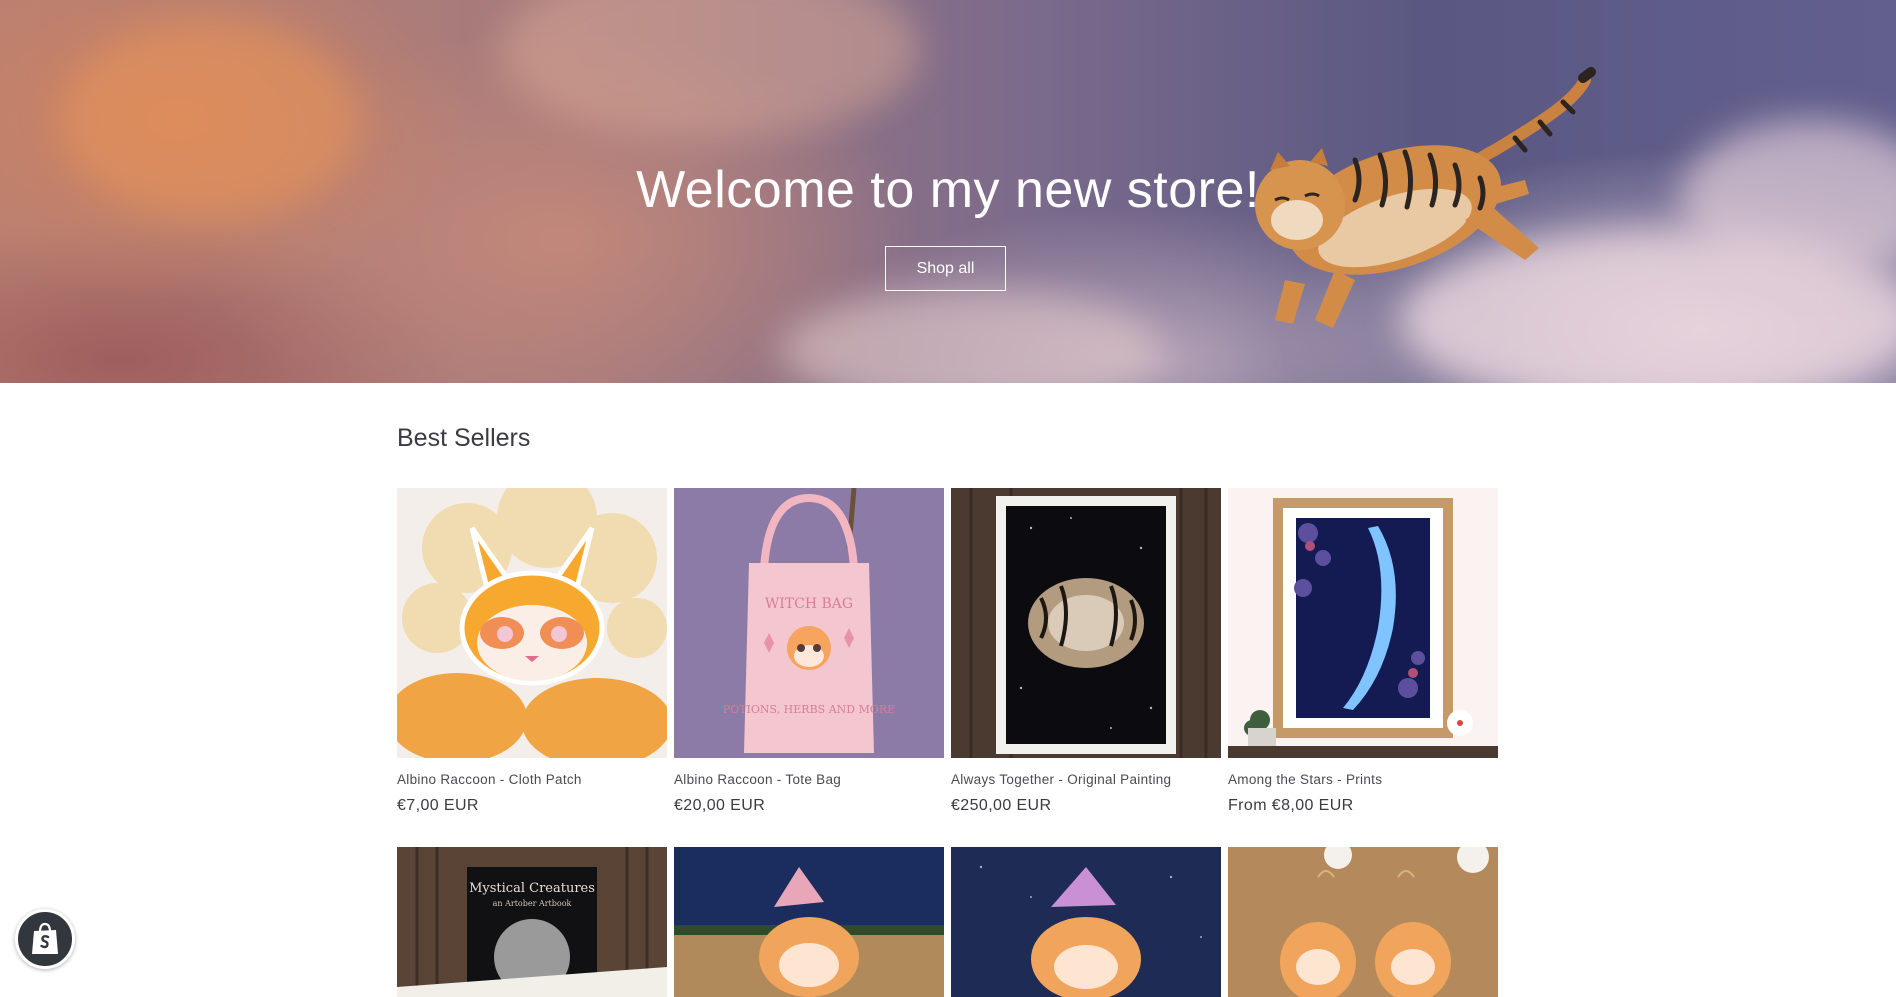 The width and height of the screenshot is (1896, 997). I want to click on hero-title: Welcome to my new store!, so click(948, 190).